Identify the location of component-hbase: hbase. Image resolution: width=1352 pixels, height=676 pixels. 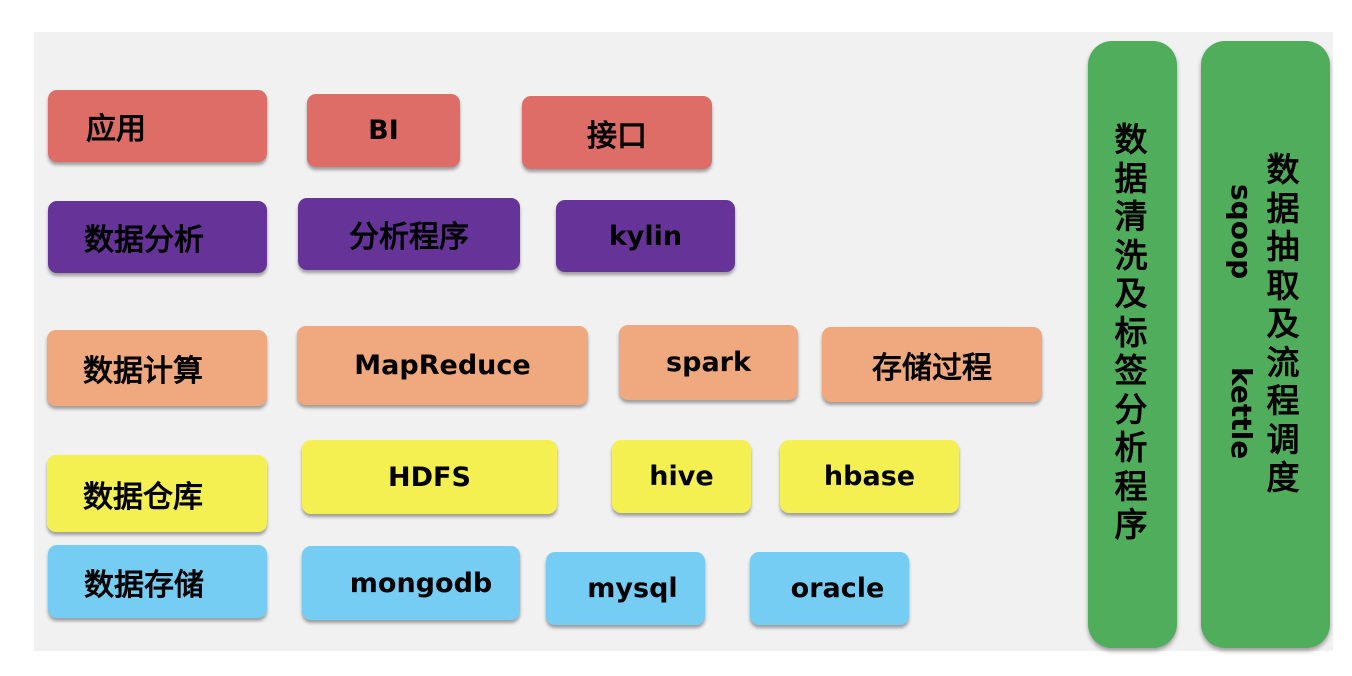
(869, 476).